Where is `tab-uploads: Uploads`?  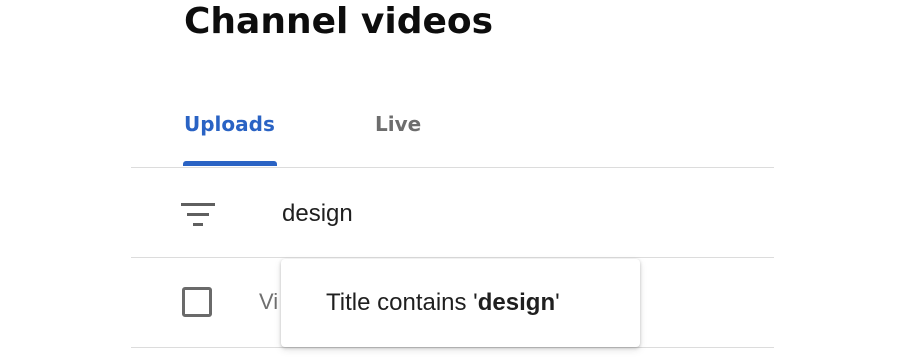
tab-uploads: Uploads is located at coordinates (229, 124).